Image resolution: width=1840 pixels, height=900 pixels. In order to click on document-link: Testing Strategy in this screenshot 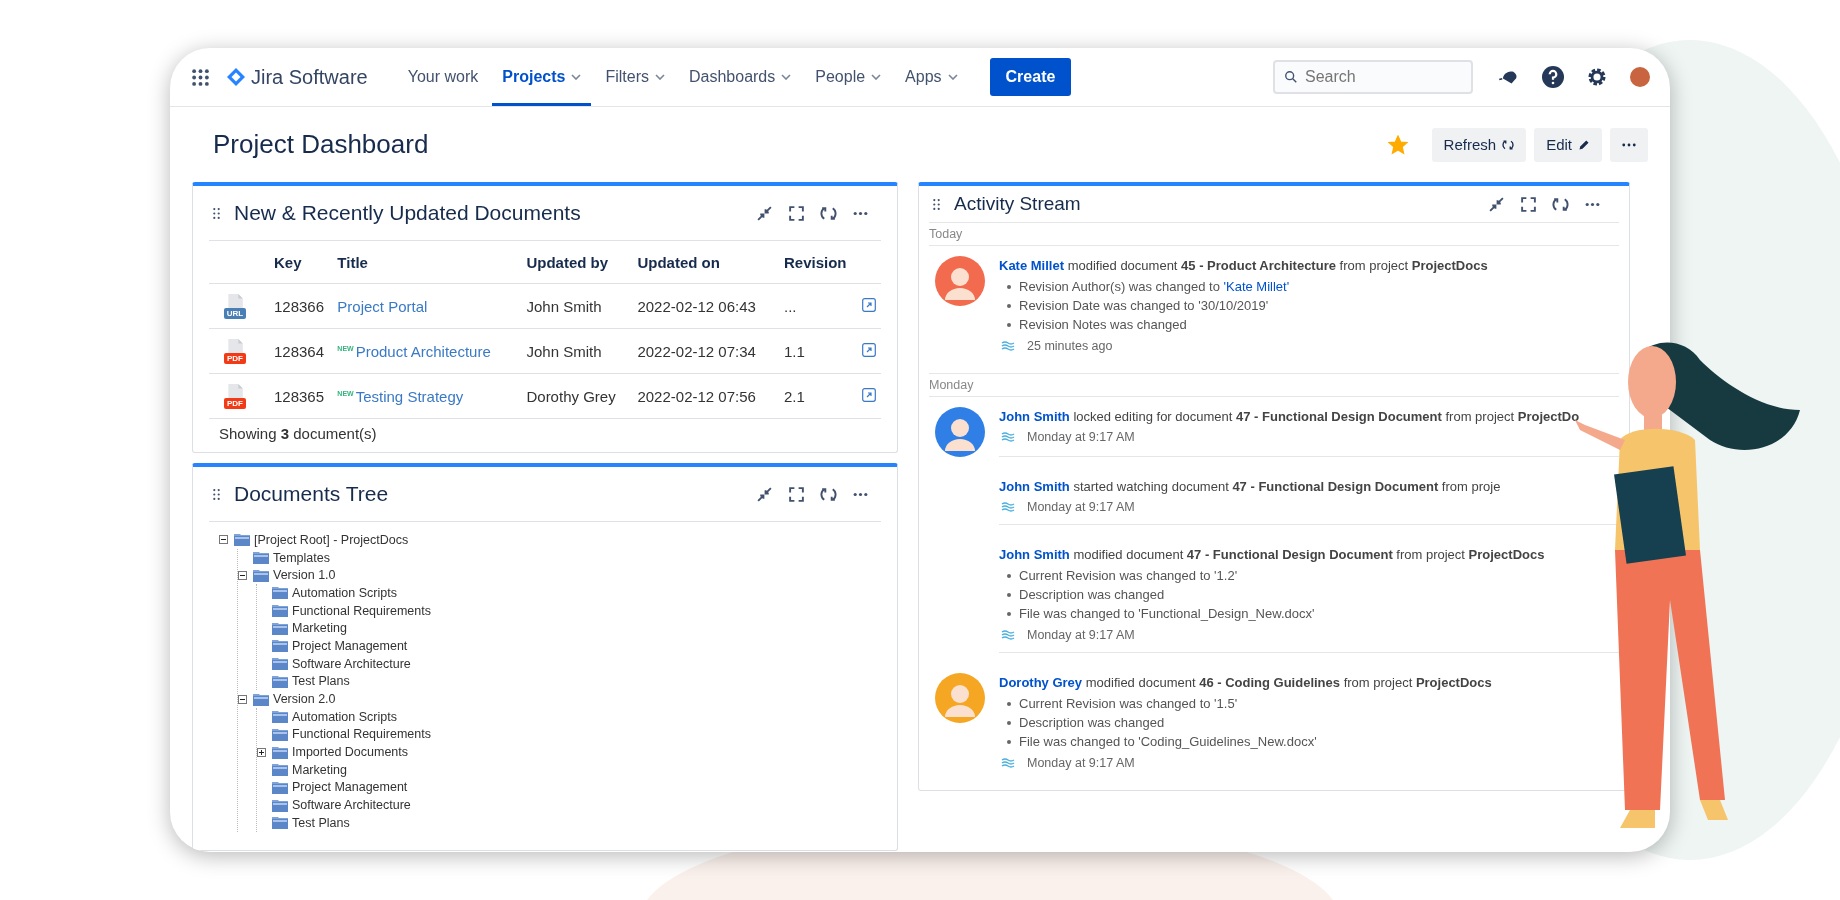, I will do `click(409, 396)`.